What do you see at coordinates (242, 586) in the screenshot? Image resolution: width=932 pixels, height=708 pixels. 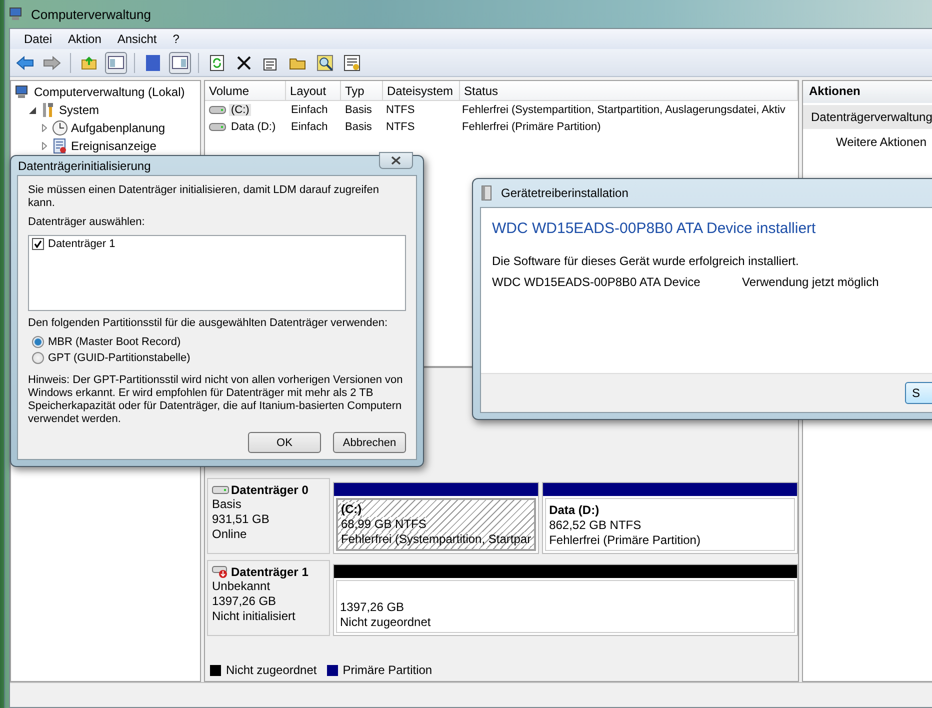 I see `disk-detail: Unbekannt` at bounding box center [242, 586].